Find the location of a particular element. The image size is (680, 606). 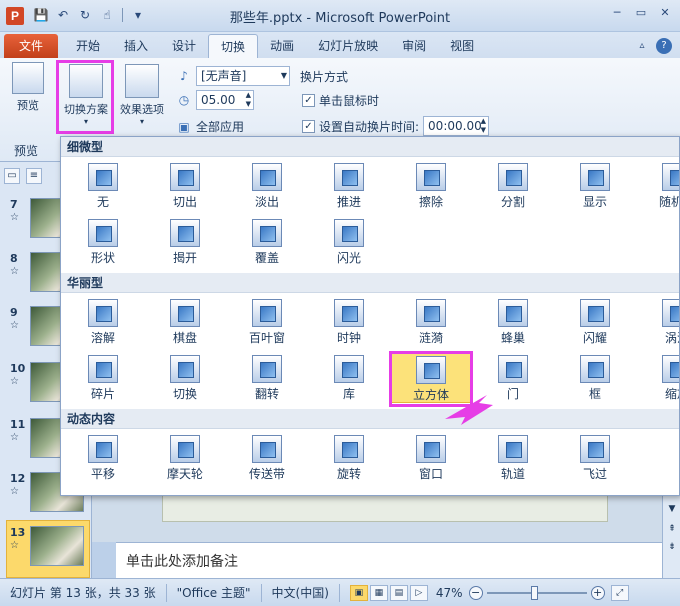

transition-exciting-10: 翻转 is located at coordinates (267, 377).